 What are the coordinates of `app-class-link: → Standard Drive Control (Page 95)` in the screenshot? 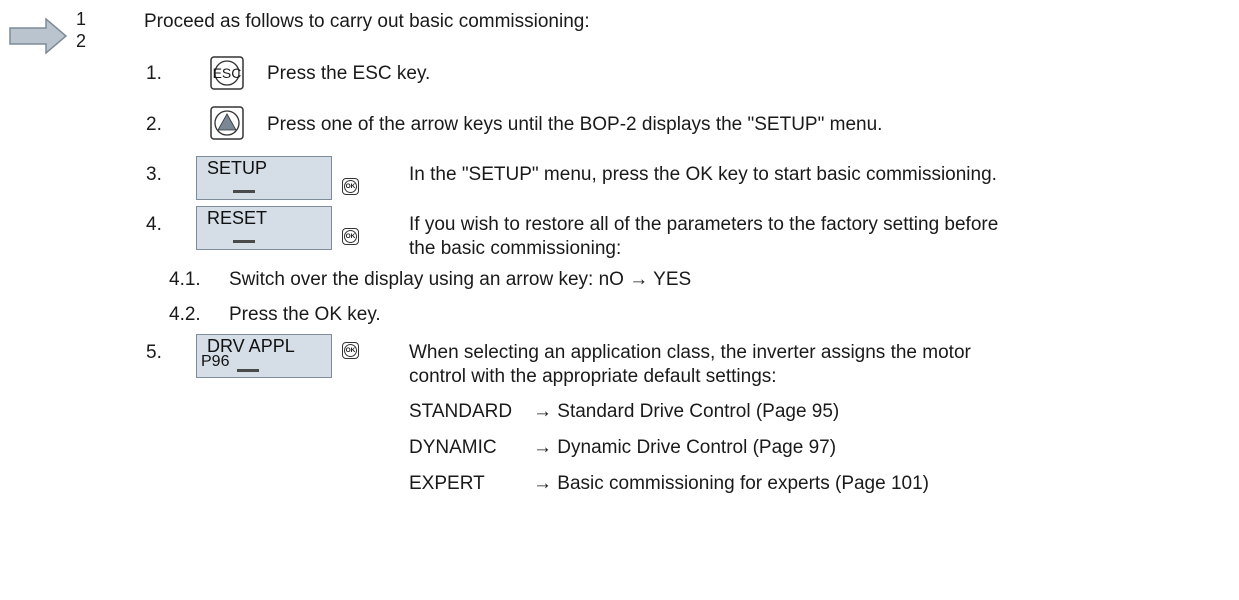 It's located at (686, 412).